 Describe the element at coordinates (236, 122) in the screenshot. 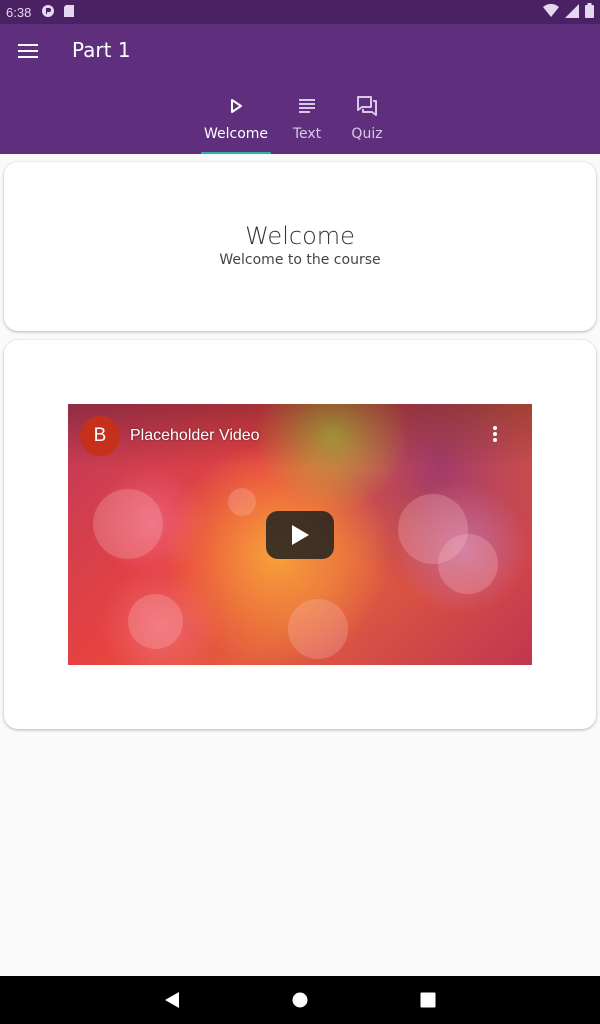

I see `tab-welcome: Welcome` at that location.